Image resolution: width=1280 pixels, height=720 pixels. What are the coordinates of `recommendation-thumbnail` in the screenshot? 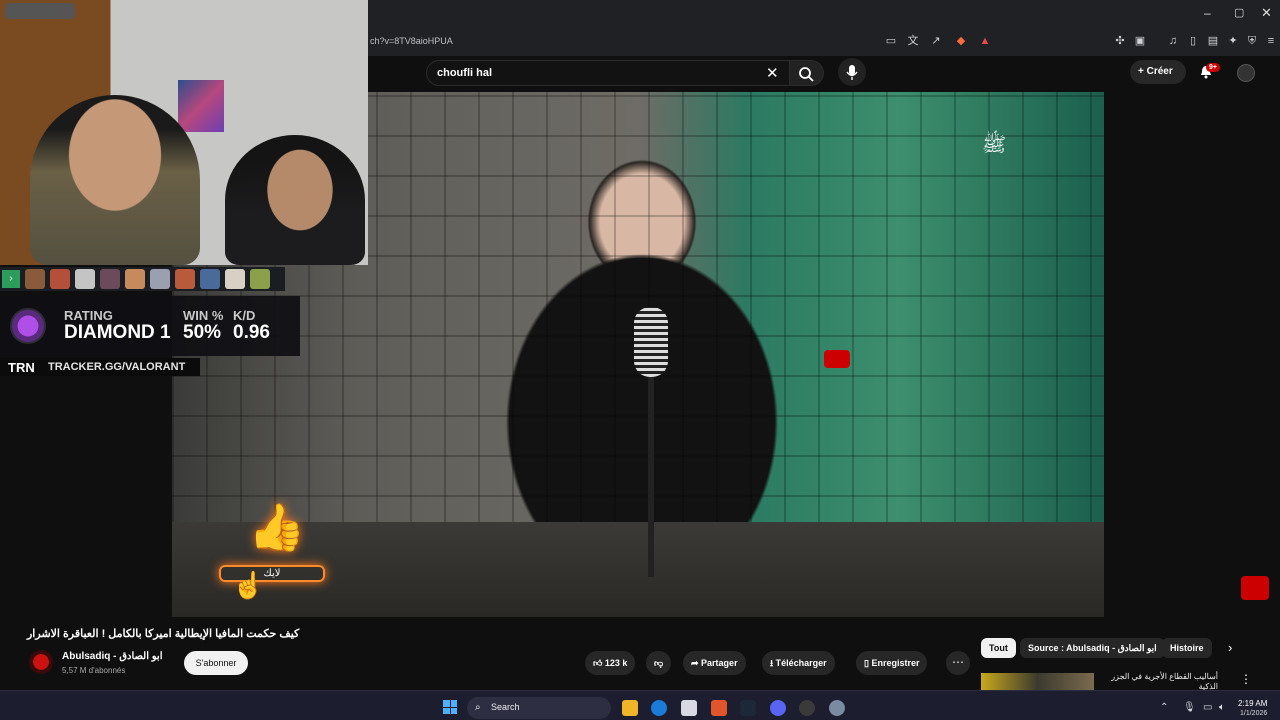 It's located at (1037, 682).